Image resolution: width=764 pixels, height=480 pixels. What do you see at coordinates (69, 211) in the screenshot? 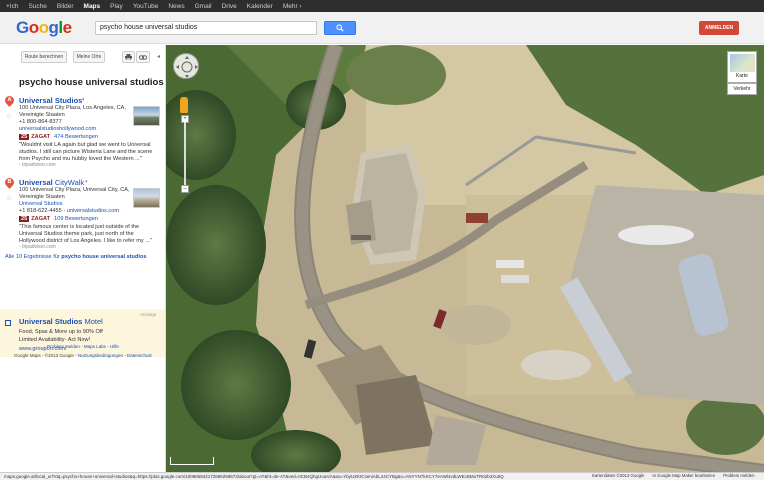
I see `result-phone-and-site: +1 818-622-4455 · universalstudios.com` at bounding box center [69, 211].